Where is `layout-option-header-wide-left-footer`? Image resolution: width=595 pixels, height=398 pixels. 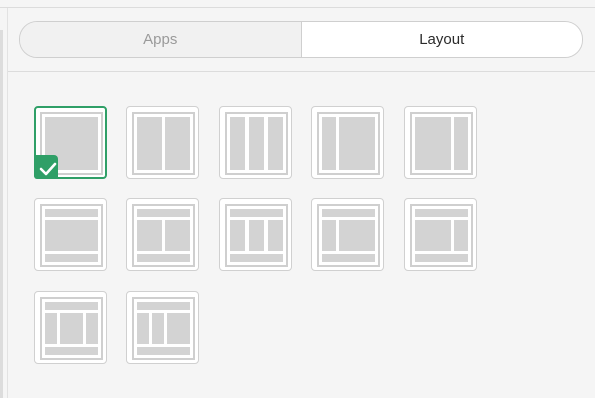
layout-option-header-wide-left-footer is located at coordinates (440, 234).